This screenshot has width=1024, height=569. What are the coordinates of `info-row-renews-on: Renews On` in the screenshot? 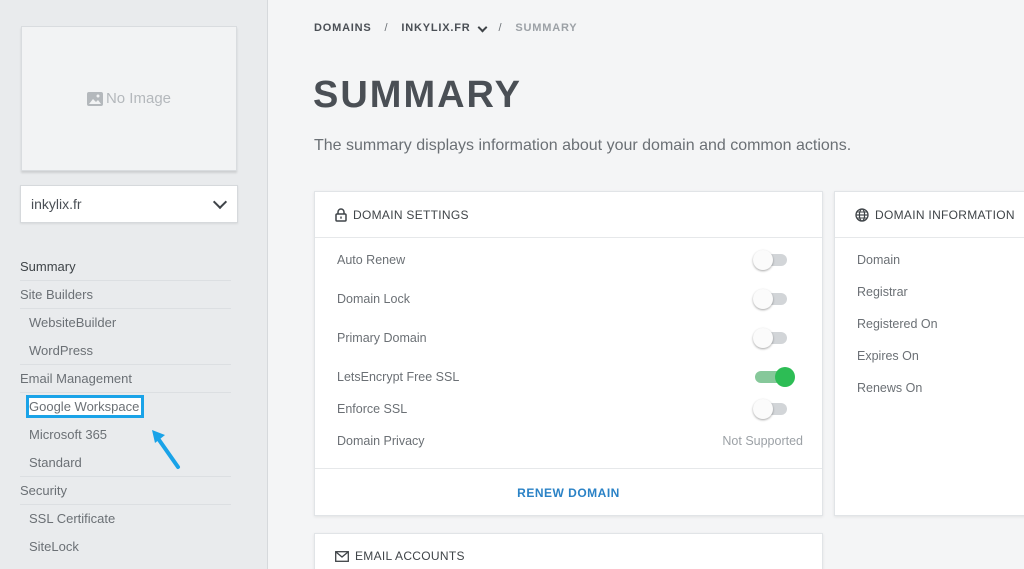 It's located at (890, 388).